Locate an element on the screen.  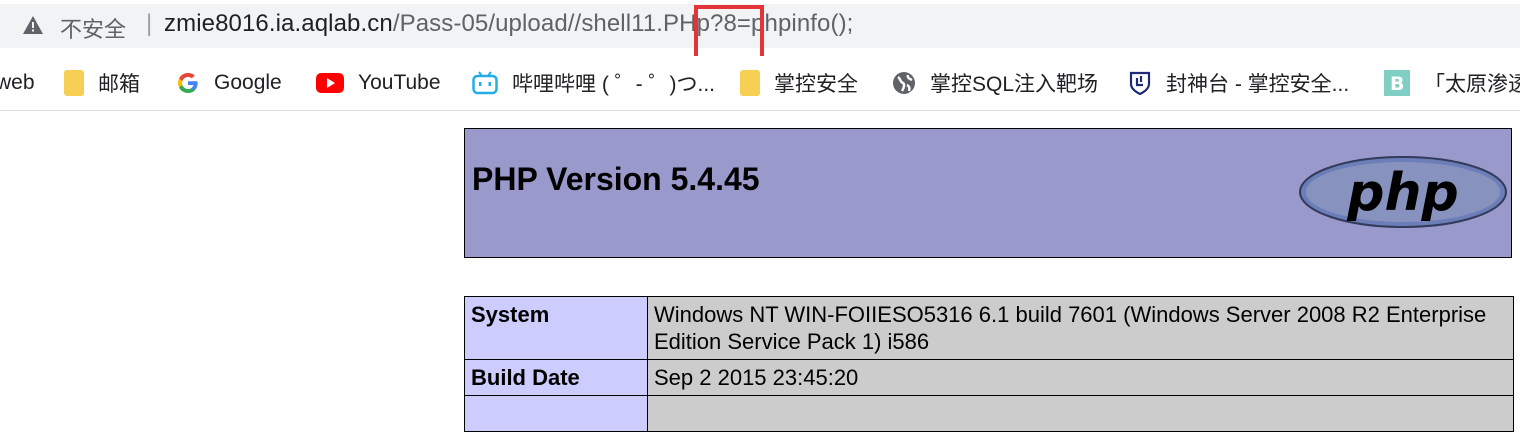
php-logo: php is located at coordinates (1403, 192).